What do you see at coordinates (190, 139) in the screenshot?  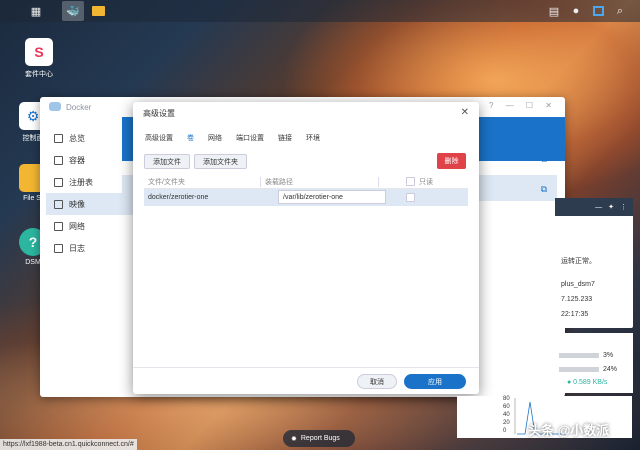 I see `tab-volume: 卷` at bounding box center [190, 139].